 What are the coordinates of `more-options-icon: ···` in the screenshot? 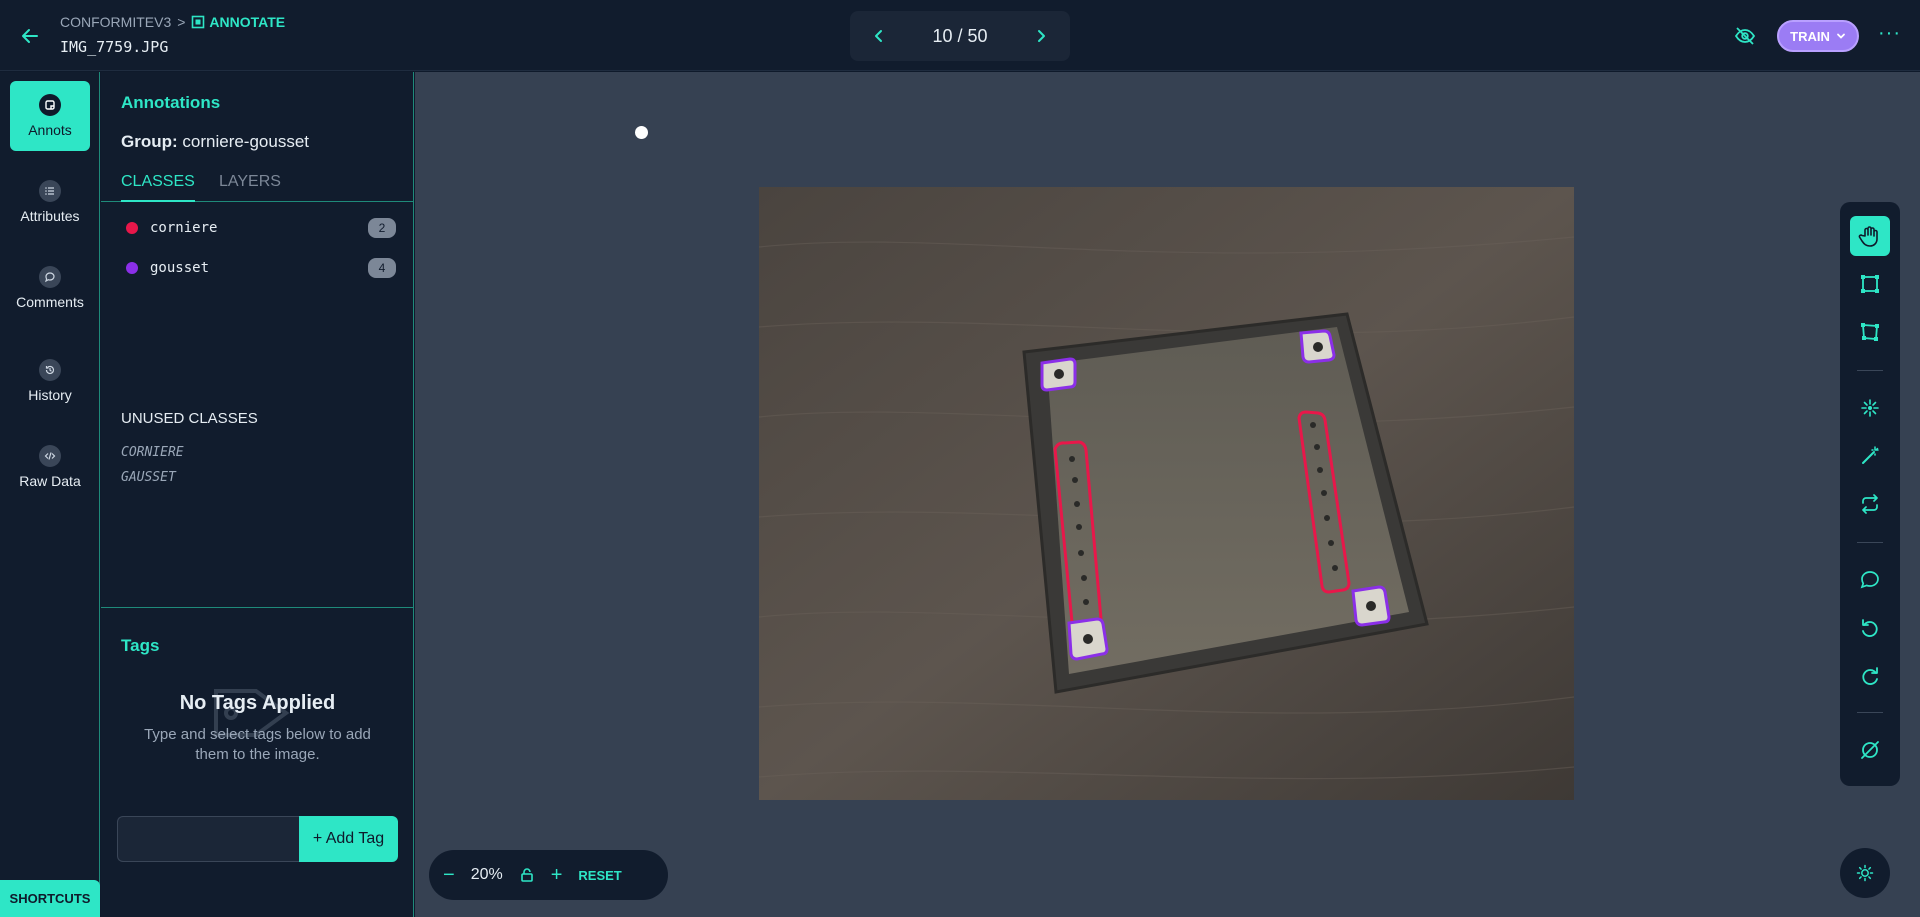 It's located at (1889, 33).